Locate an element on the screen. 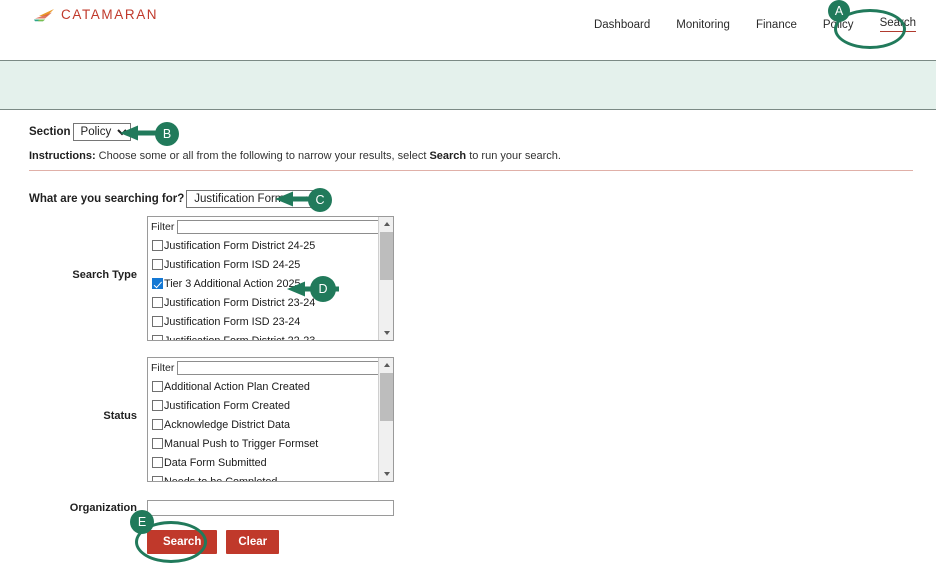 Image resolution: width=936 pixels, height=568 pixels. sail-icon is located at coordinates (44, 15).